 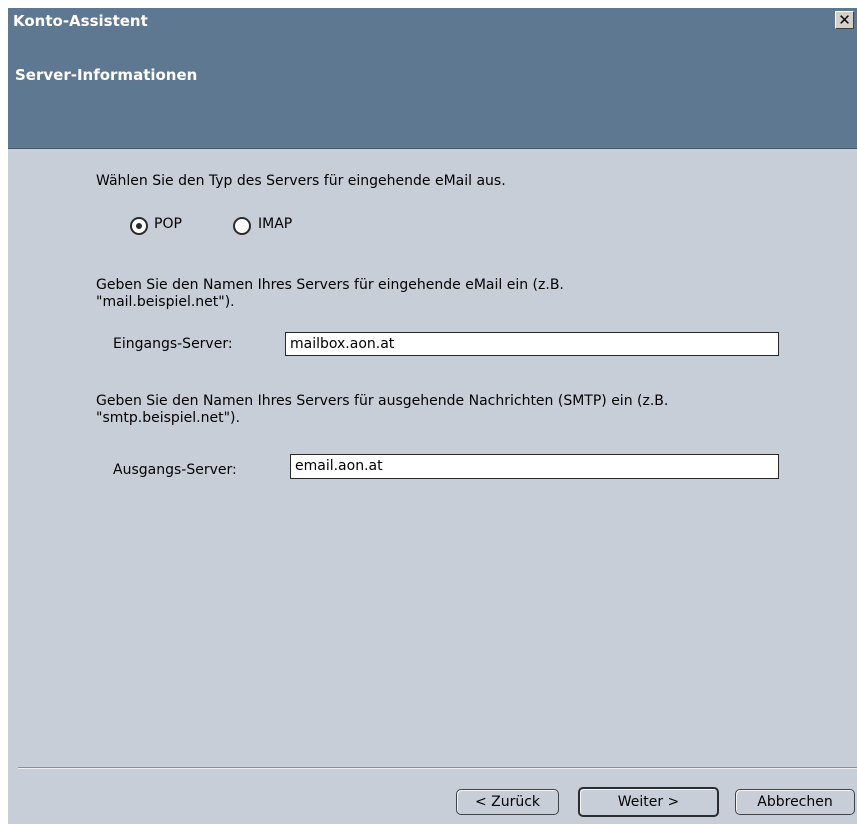 What do you see at coordinates (532, 344) in the screenshot?
I see `incoming-server-input: mailbox.aon.at` at bounding box center [532, 344].